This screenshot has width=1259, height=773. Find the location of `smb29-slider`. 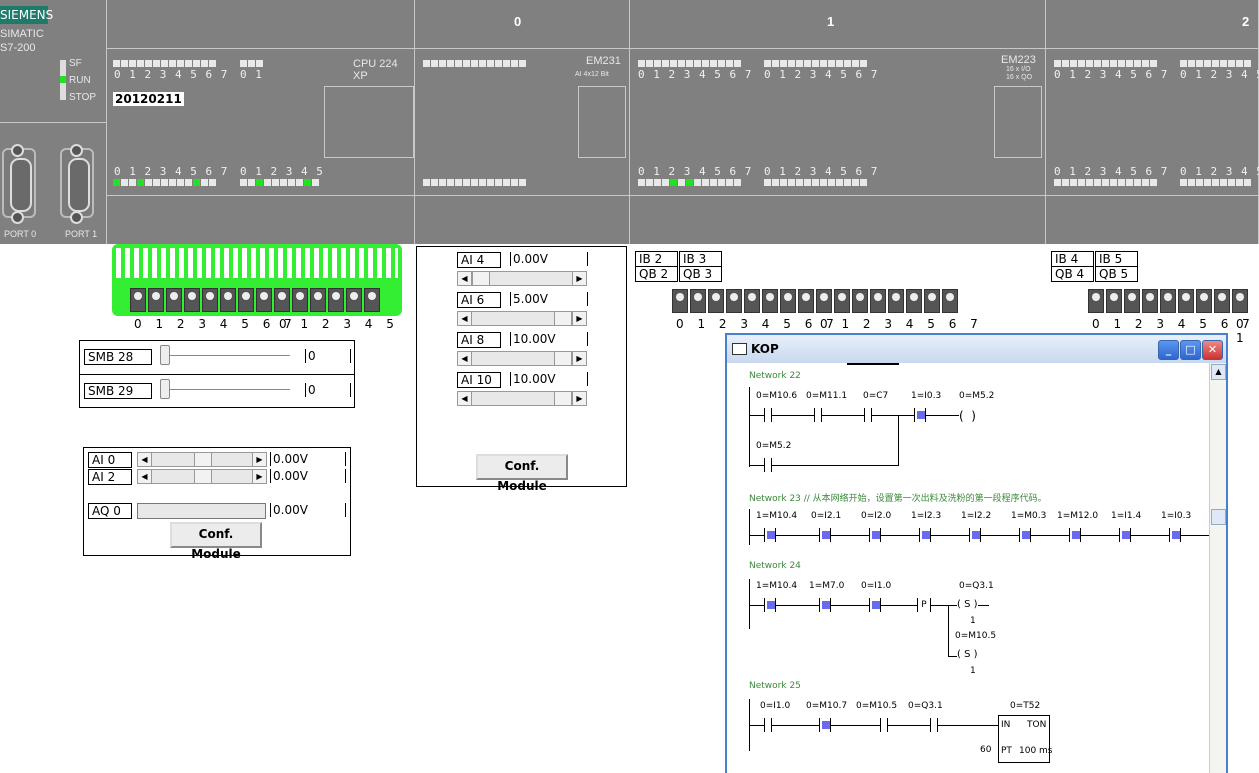

smb29-slider is located at coordinates (227, 393).